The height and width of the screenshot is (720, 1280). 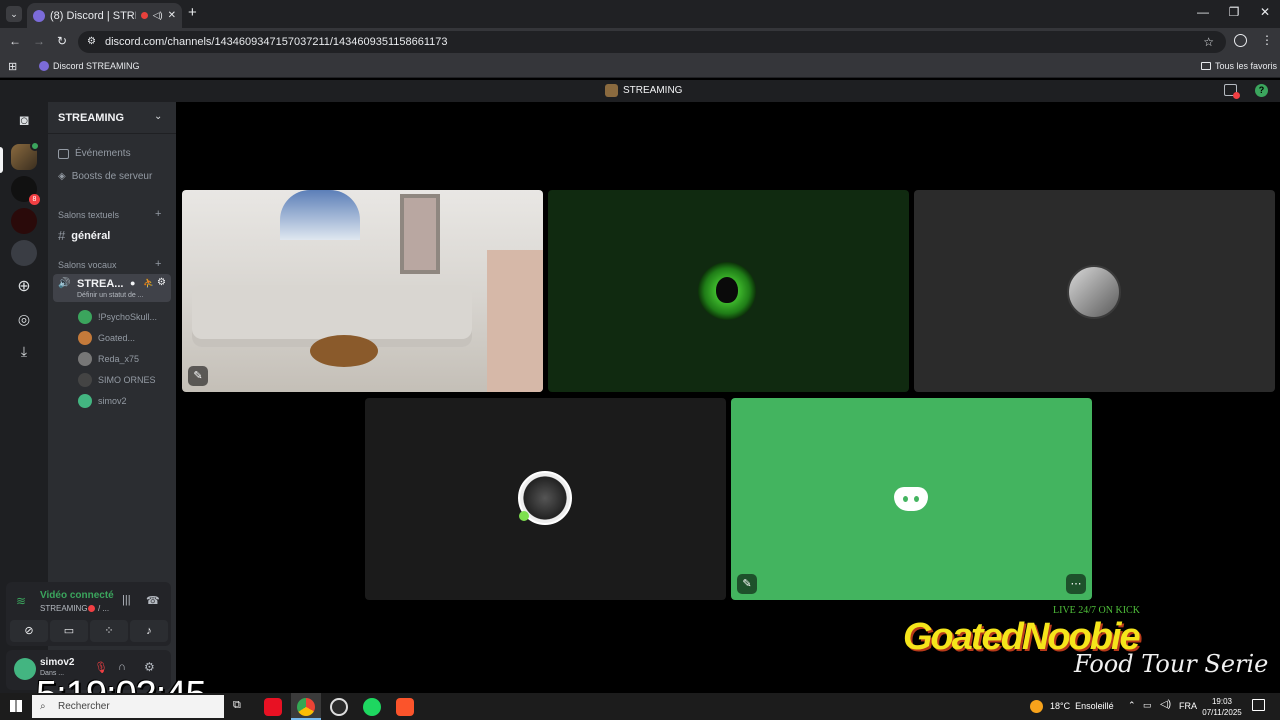 What do you see at coordinates (1082, 706) in the screenshot?
I see `weather-text: 18°C Ensoleillé` at bounding box center [1082, 706].